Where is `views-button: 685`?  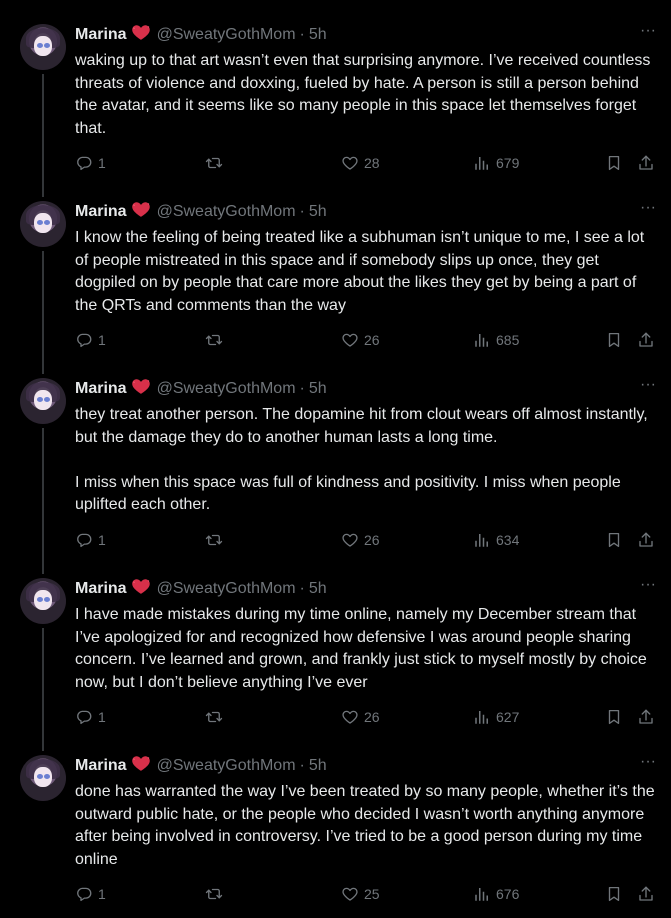 views-button: 685 is located at coordinates (496, 340).